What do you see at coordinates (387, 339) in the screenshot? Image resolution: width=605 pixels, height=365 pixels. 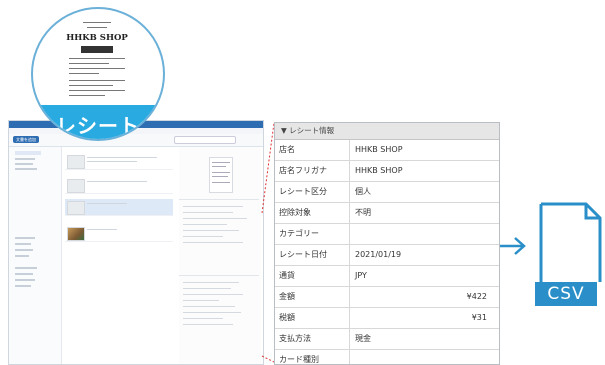 I see `detail-row: 支払方法 現金` at bounding box center [387, 339].